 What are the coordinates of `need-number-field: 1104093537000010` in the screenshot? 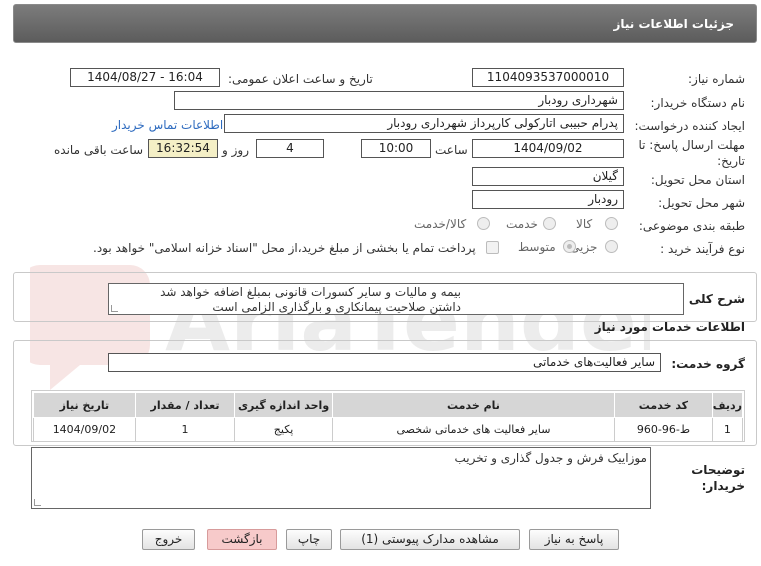 It's located at (548, 77).